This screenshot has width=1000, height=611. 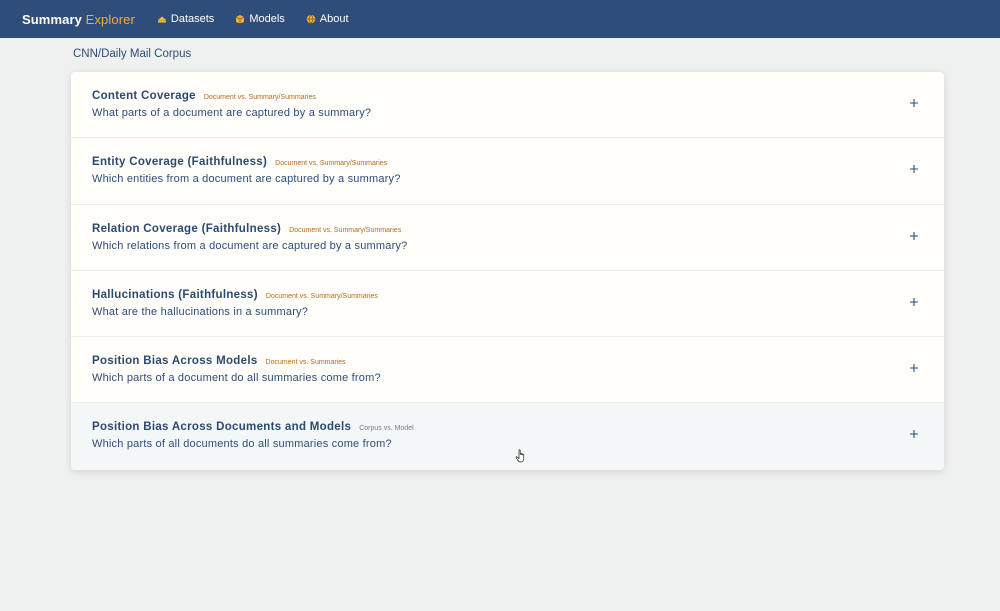 What do you see at coordinates (187, 228) in the screenshot?
I see `section-title: Relation Coverage (Faithfulness)` at bounding box center [187, 228].